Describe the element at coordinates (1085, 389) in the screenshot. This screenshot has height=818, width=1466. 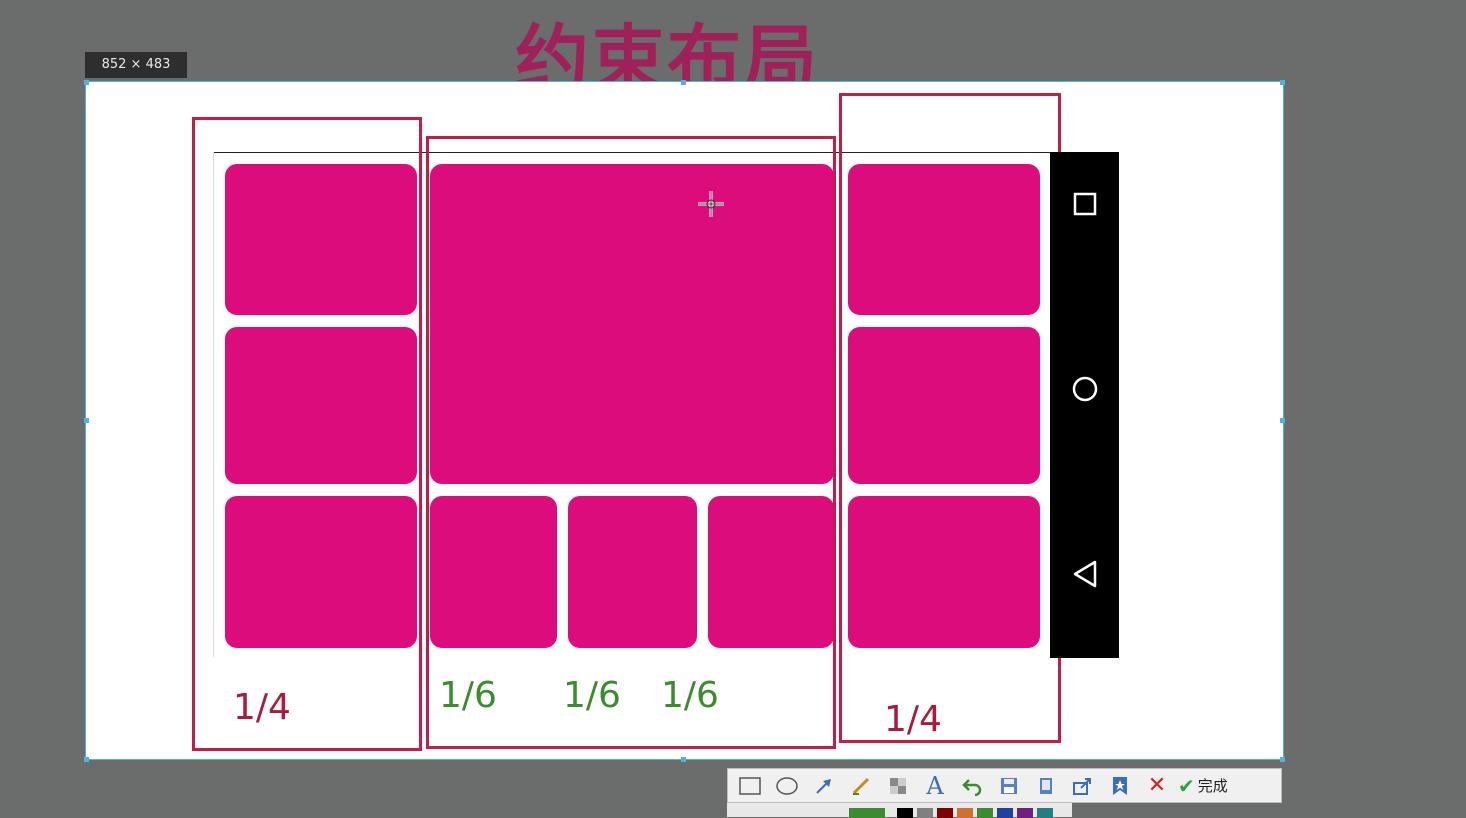
I see `home-icon` at that location.